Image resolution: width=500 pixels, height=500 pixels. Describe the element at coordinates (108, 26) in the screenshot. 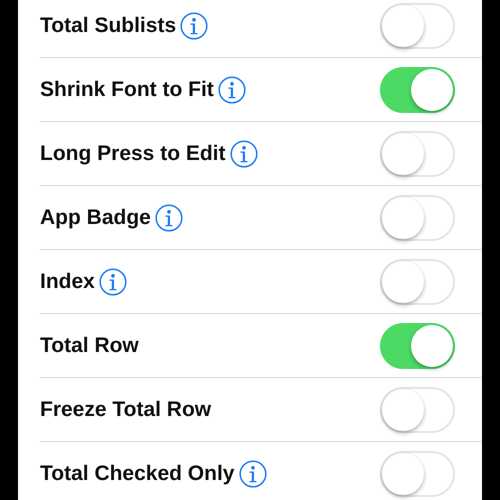

I see `setting-label: Total Sublists` at that location.